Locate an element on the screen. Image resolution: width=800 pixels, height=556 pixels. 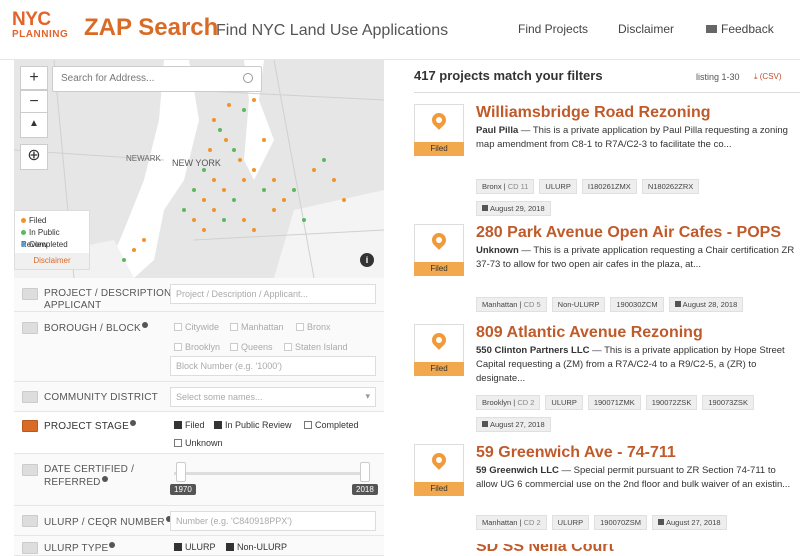
filter-label: ULURP / CEQR NUMBER is located at coordinates (108, 522).